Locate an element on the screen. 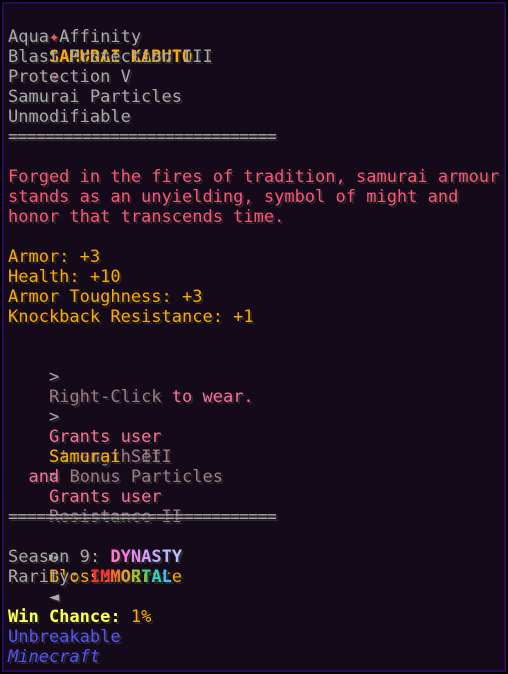 This screenshot has height=674, width=508. rarity-name-letter: R is located at coordinates (136, 577).